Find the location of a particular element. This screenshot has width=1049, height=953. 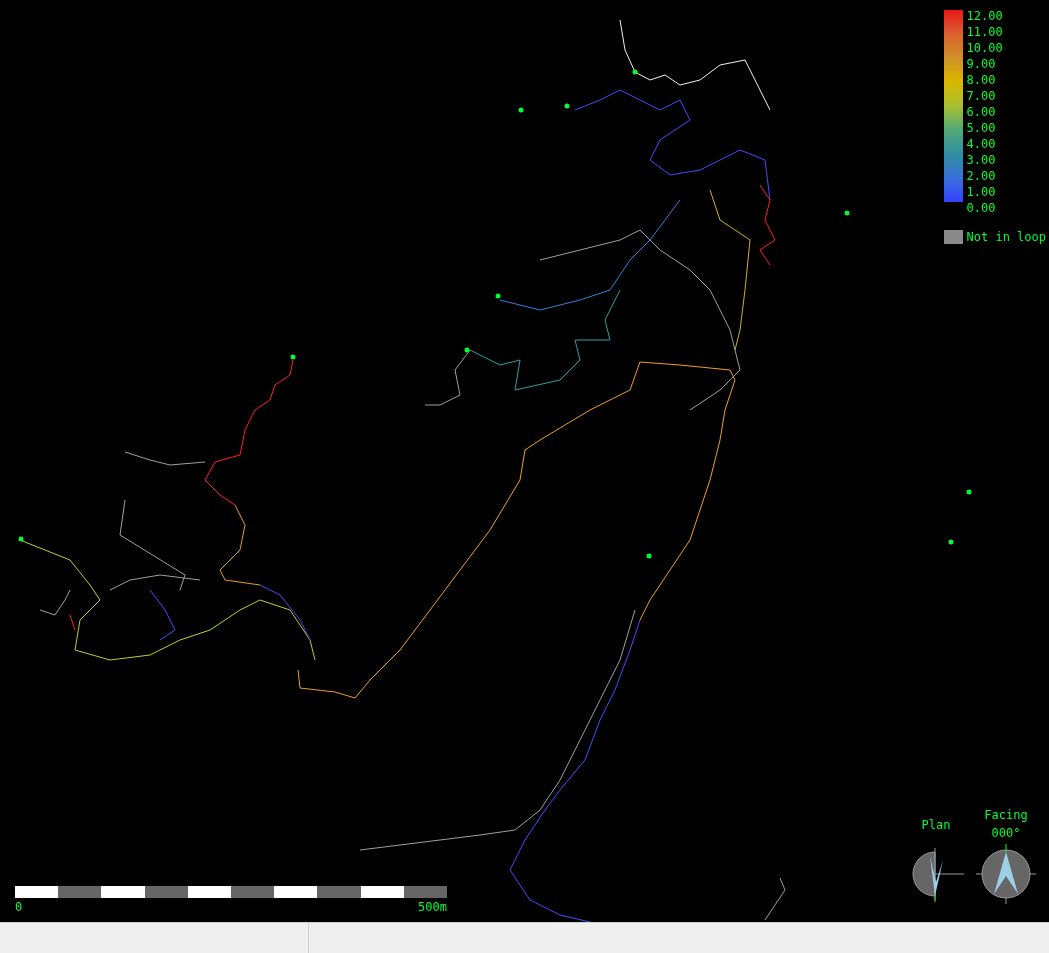

scale-label: 3.00 is located at coordinates (981, 160).